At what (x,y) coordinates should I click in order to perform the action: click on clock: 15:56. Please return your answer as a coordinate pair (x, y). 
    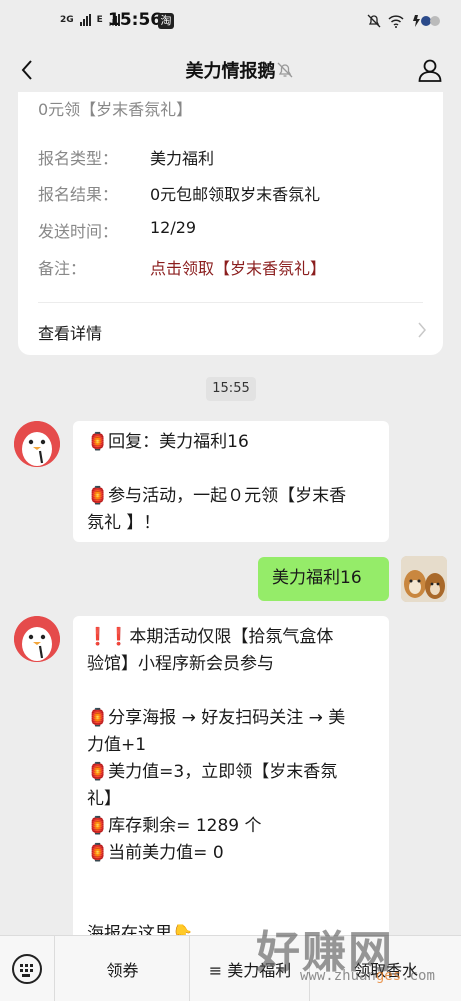
    Looking at the image, I should click on (135, 20).